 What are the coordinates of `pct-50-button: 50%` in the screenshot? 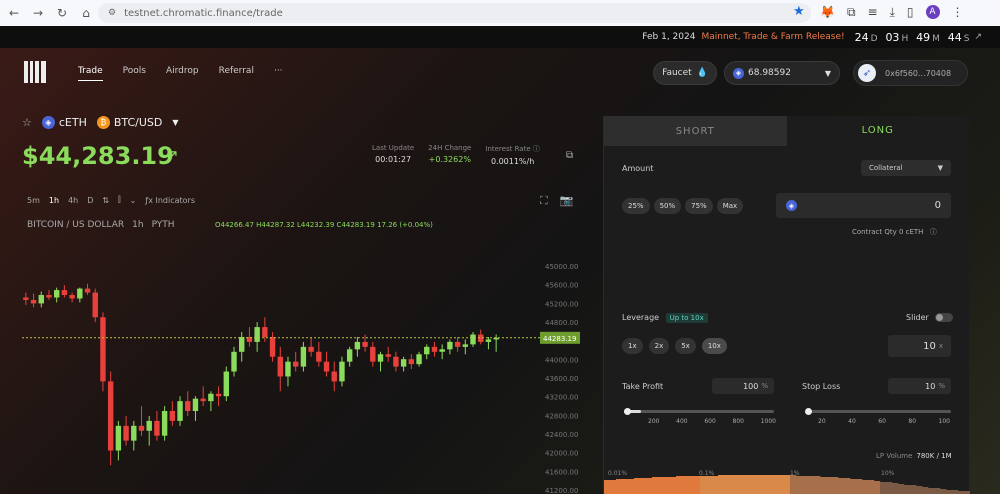 It's located at (667, 206).